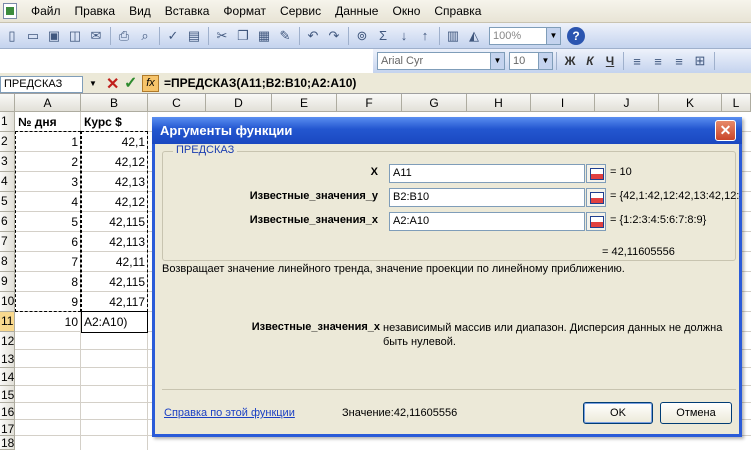 The height and width of the screenshot is (450, 751). I want to click on menu-insert: Вставка, so click(187, 11).